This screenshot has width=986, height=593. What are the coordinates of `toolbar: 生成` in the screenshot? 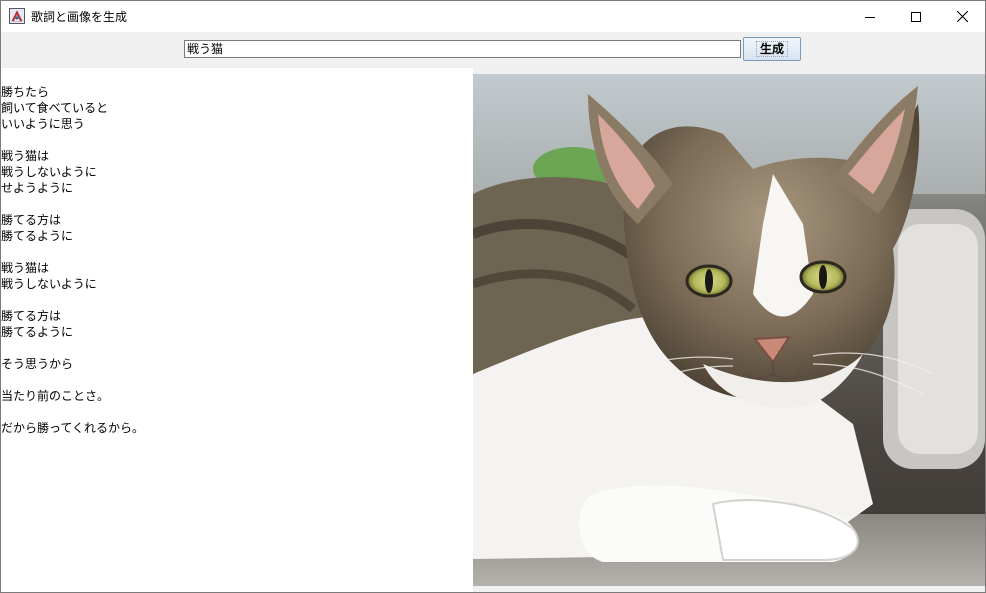 It's located at (493, 50).